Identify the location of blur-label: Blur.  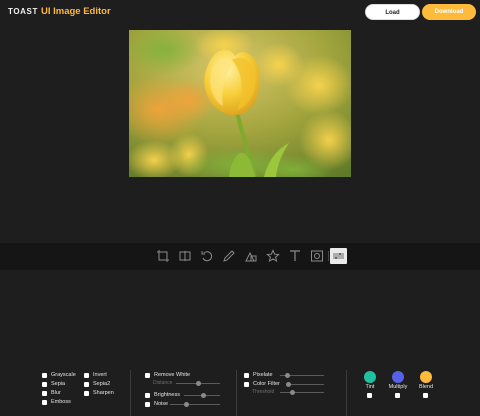
(56, 393).